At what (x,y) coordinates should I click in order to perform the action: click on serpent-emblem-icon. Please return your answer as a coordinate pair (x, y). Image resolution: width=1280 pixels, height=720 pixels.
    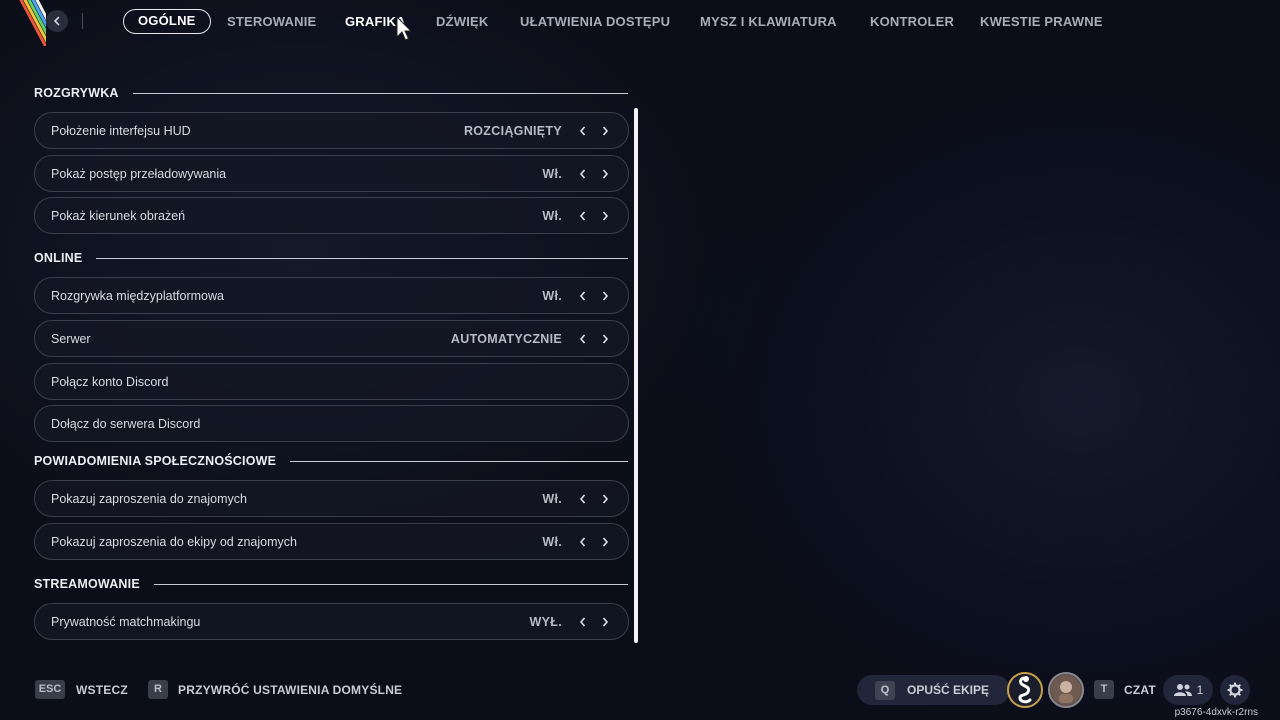
    Looking at the image, I should click on (1025, 690).